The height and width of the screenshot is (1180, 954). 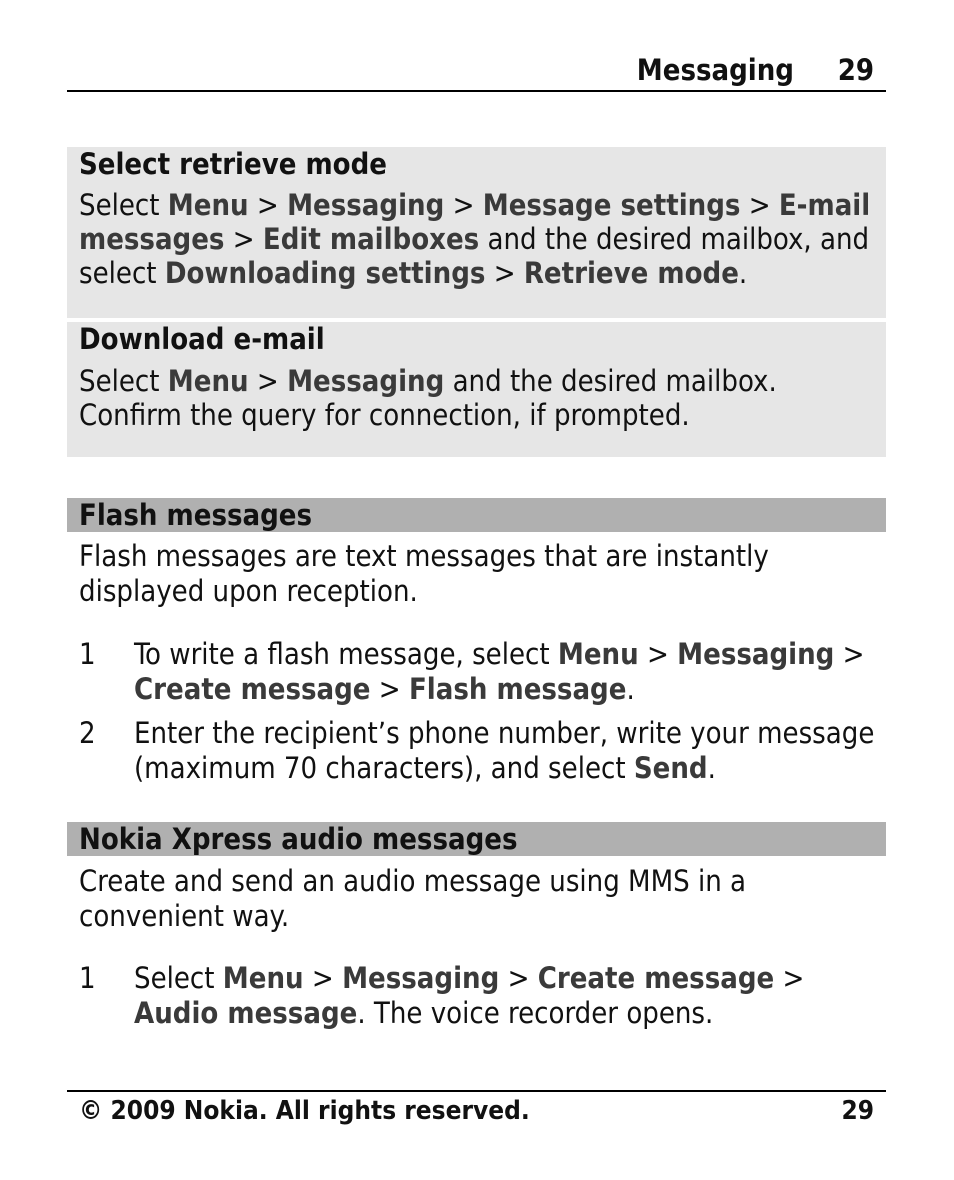 I want to click on section-heading-flash: Flash messages, so click(x=476, y=515).